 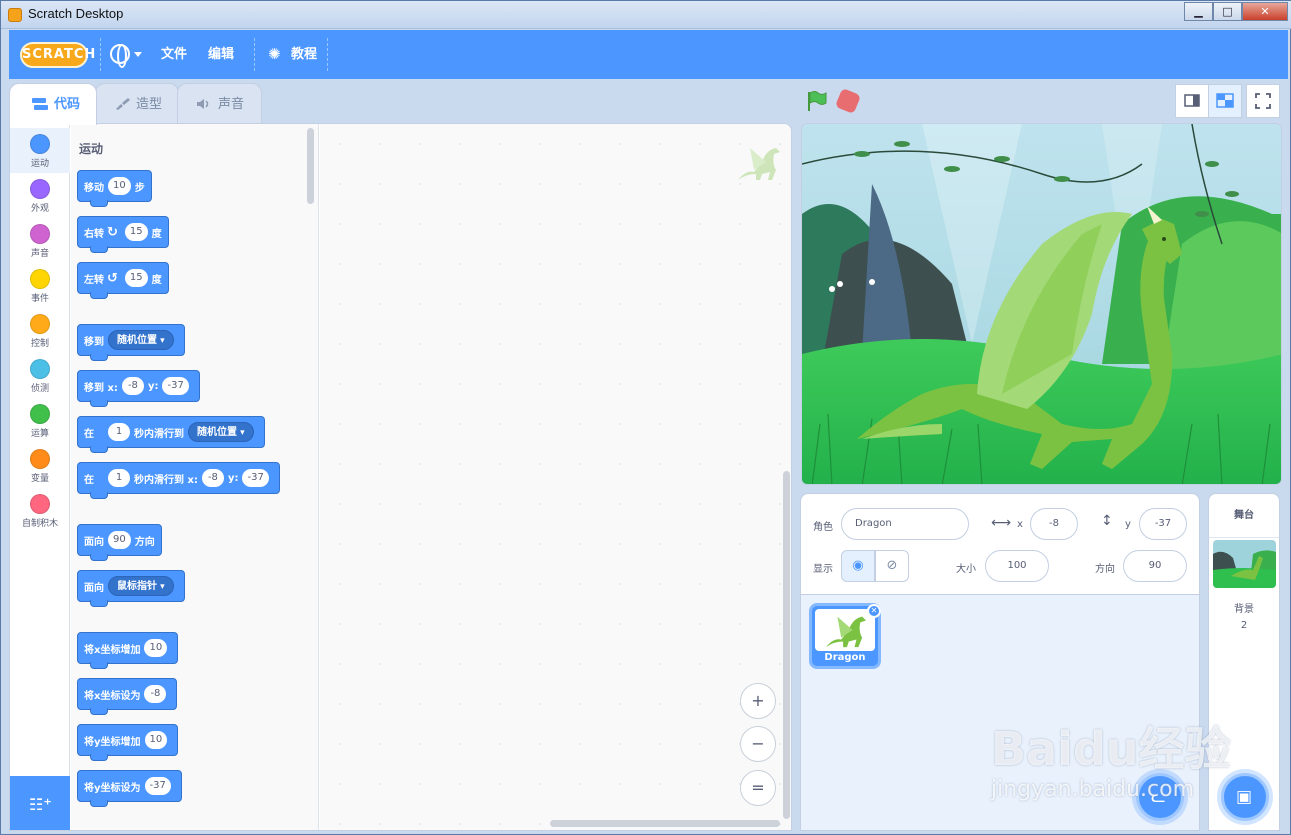 I want to click on large-stage-button, so click(x=1225, y=101).